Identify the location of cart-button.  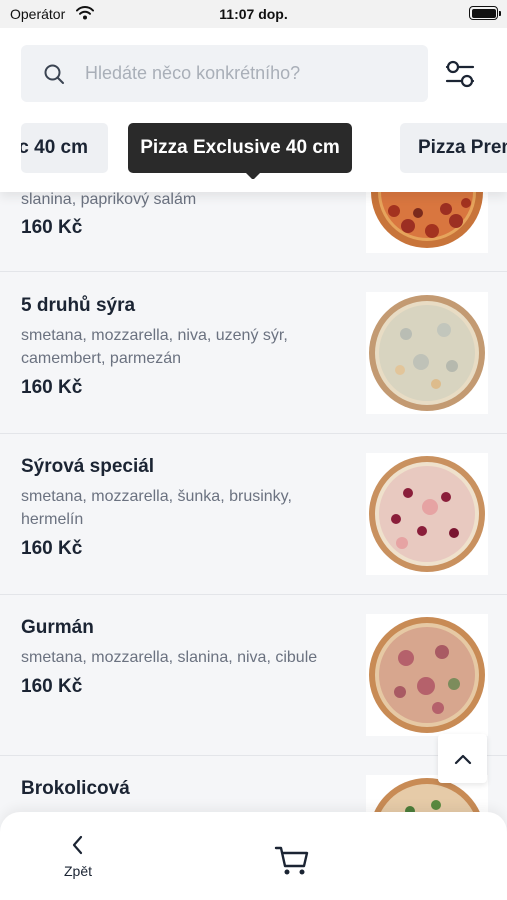
(292, 860).